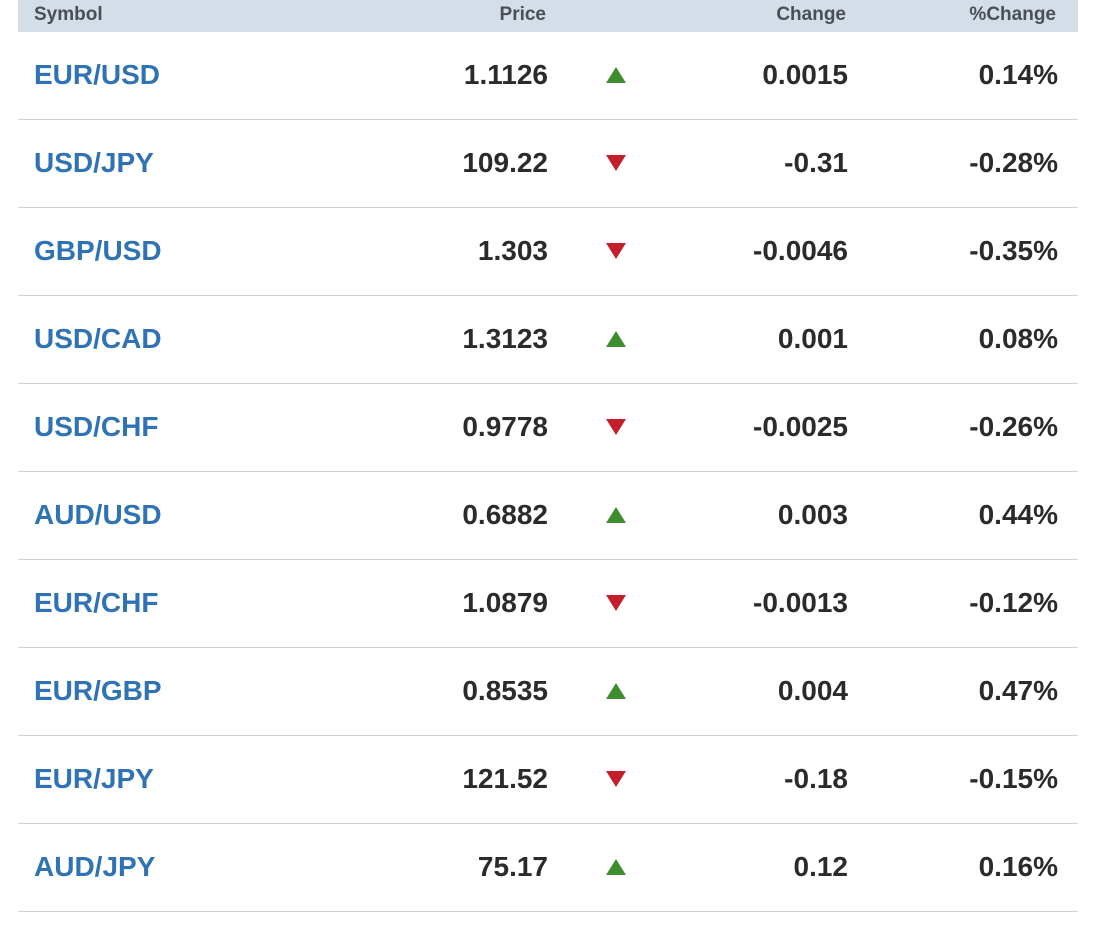 This screenshot has width=1100, height=932. What do you see at coordinates (805, 74) in the screenshot?
I see `change-value: 0.0015` at bounding box center [805, 74].